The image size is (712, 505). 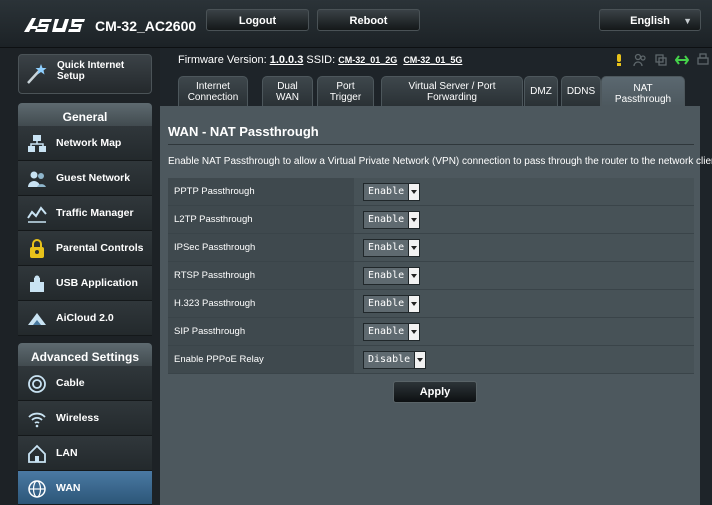 I want to click on magic-wand-icon, so click(x=37, y=74).